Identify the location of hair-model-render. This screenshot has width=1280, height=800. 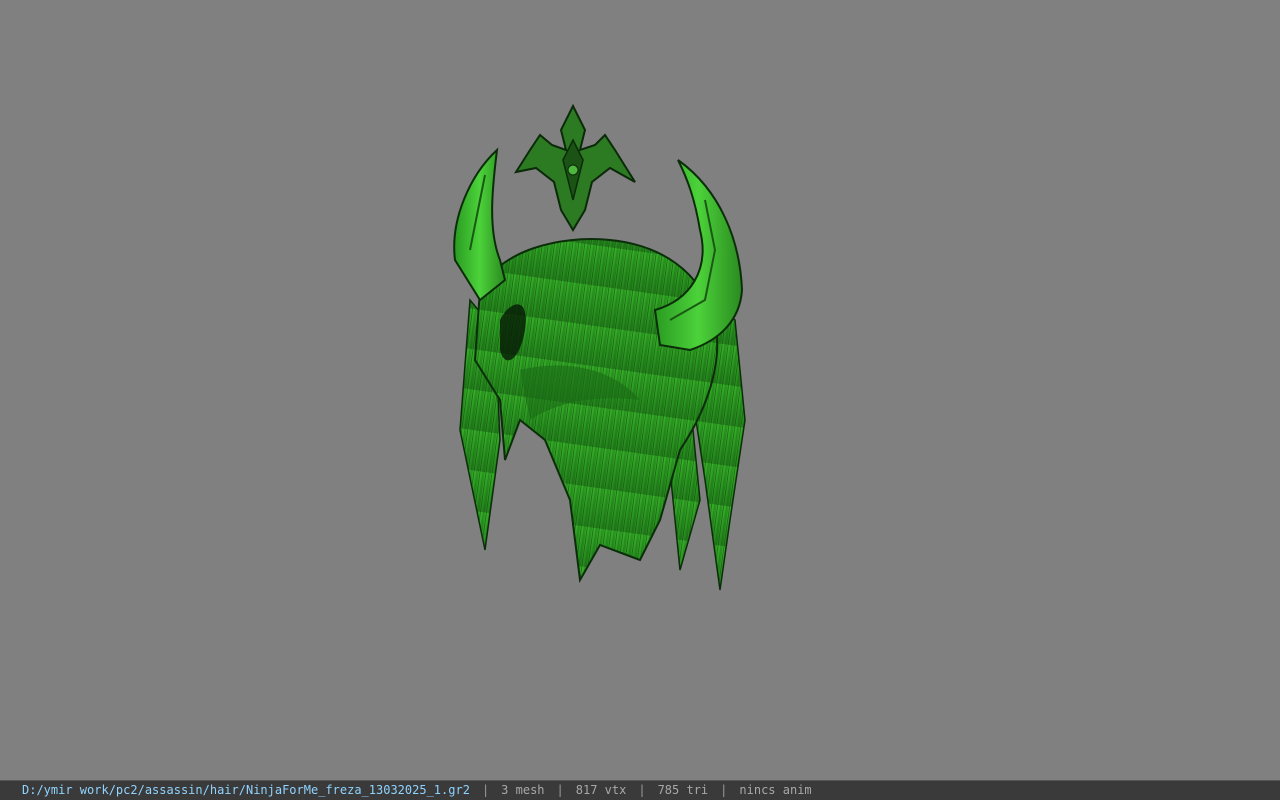
(599, 347).